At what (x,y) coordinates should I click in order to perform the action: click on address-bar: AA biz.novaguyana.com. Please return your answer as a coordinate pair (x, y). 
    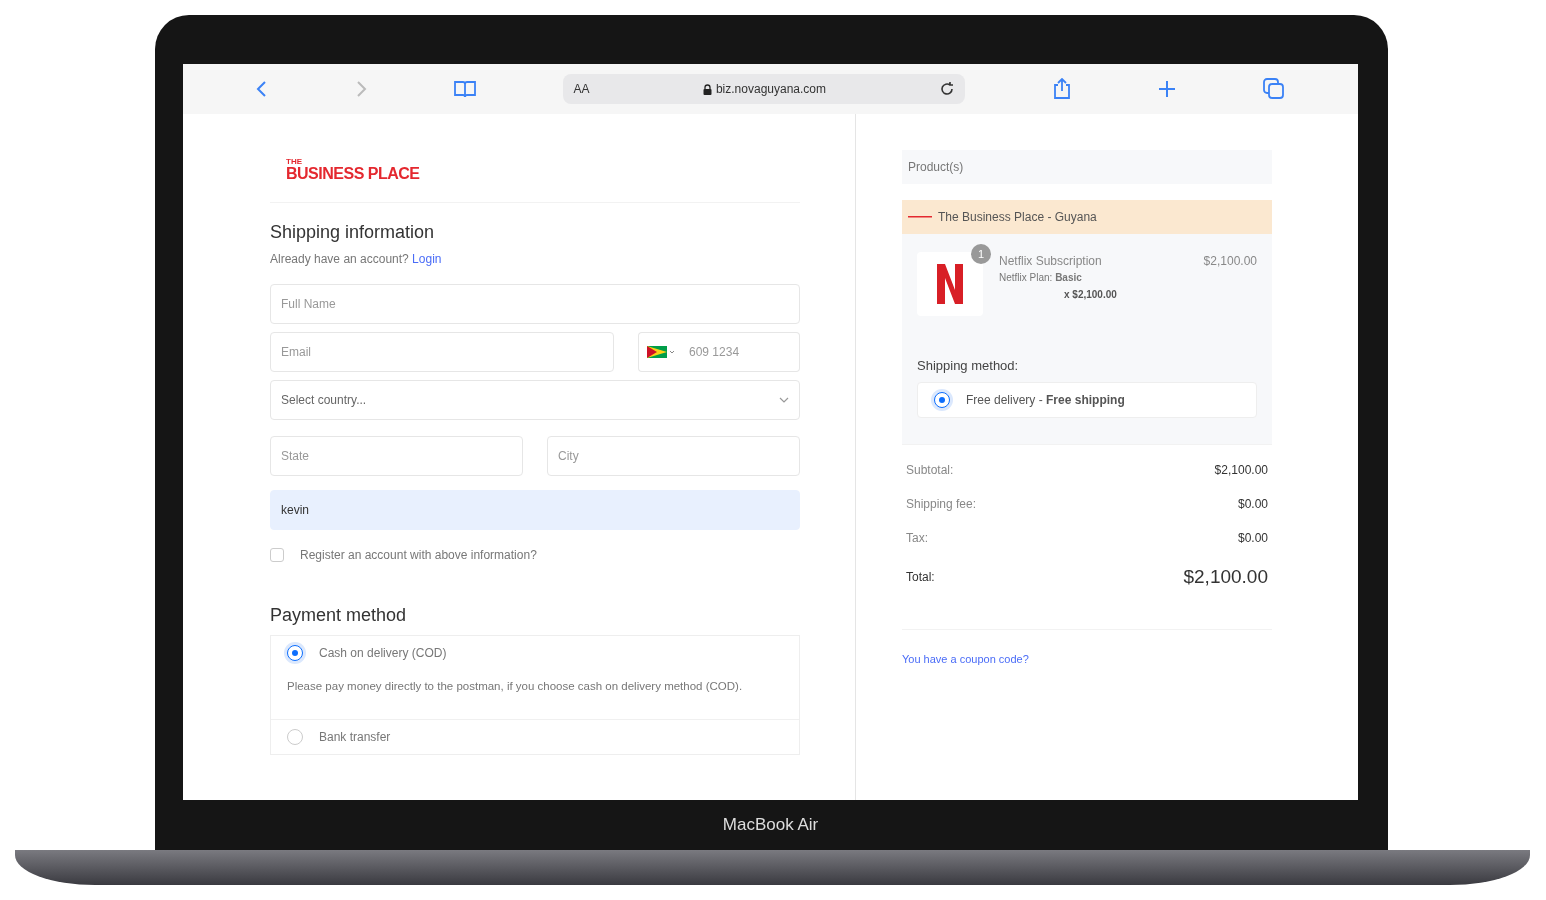
    Looking at the image, I should click on (764, 89).